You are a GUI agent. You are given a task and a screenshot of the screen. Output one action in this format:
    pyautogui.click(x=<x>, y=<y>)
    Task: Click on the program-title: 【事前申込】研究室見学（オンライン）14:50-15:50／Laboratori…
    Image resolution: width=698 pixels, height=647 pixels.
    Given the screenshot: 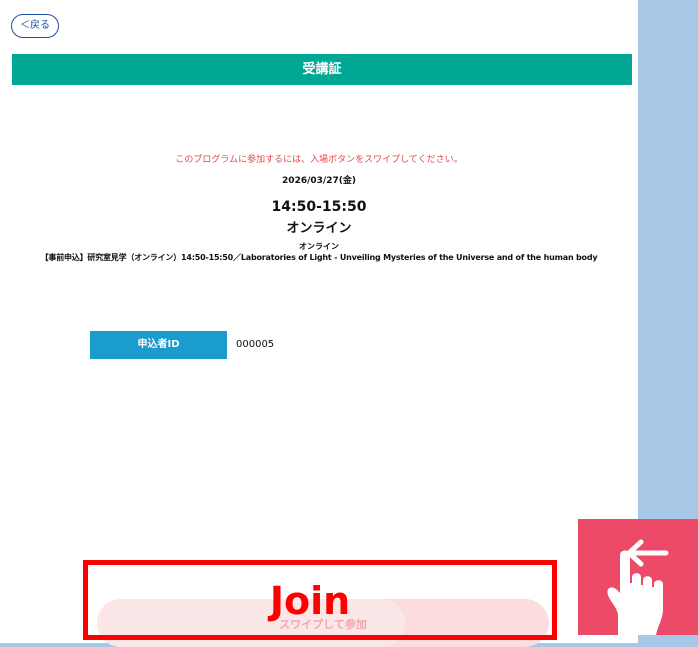 What is the action you would take?
    pyautogui.click(x=319, y=257)
    